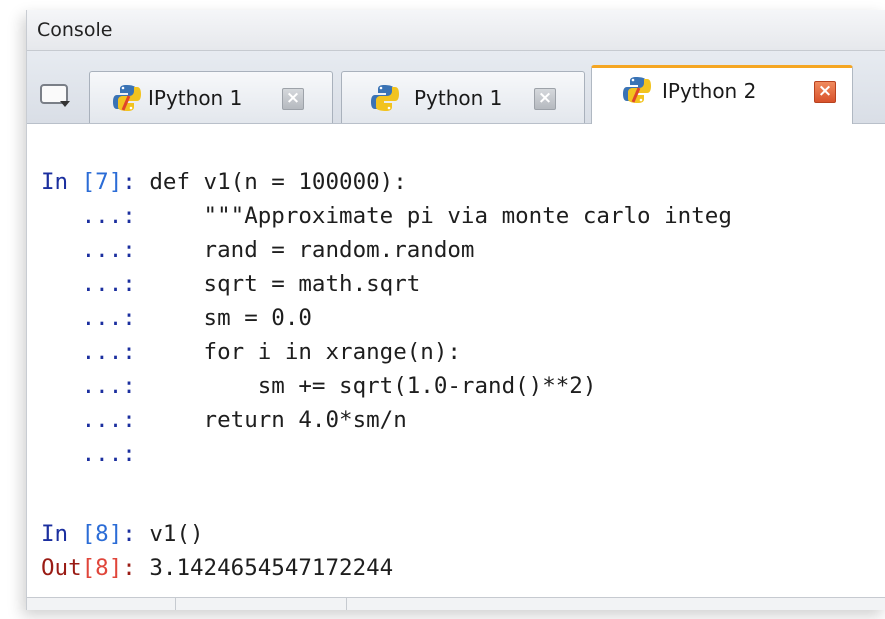 This screenshot has width=885, height=619. I want to click on tab-ipython-1: IPython 1 ×, so click(211, 97).